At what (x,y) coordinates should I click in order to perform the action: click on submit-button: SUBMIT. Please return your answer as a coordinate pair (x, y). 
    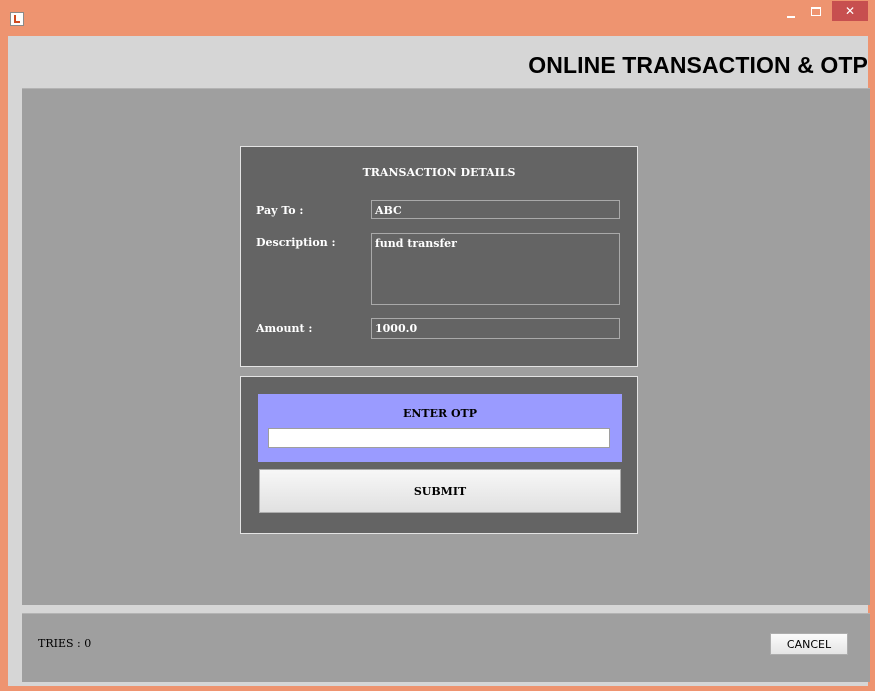
    Looking at the image, I should click on (440, 491).